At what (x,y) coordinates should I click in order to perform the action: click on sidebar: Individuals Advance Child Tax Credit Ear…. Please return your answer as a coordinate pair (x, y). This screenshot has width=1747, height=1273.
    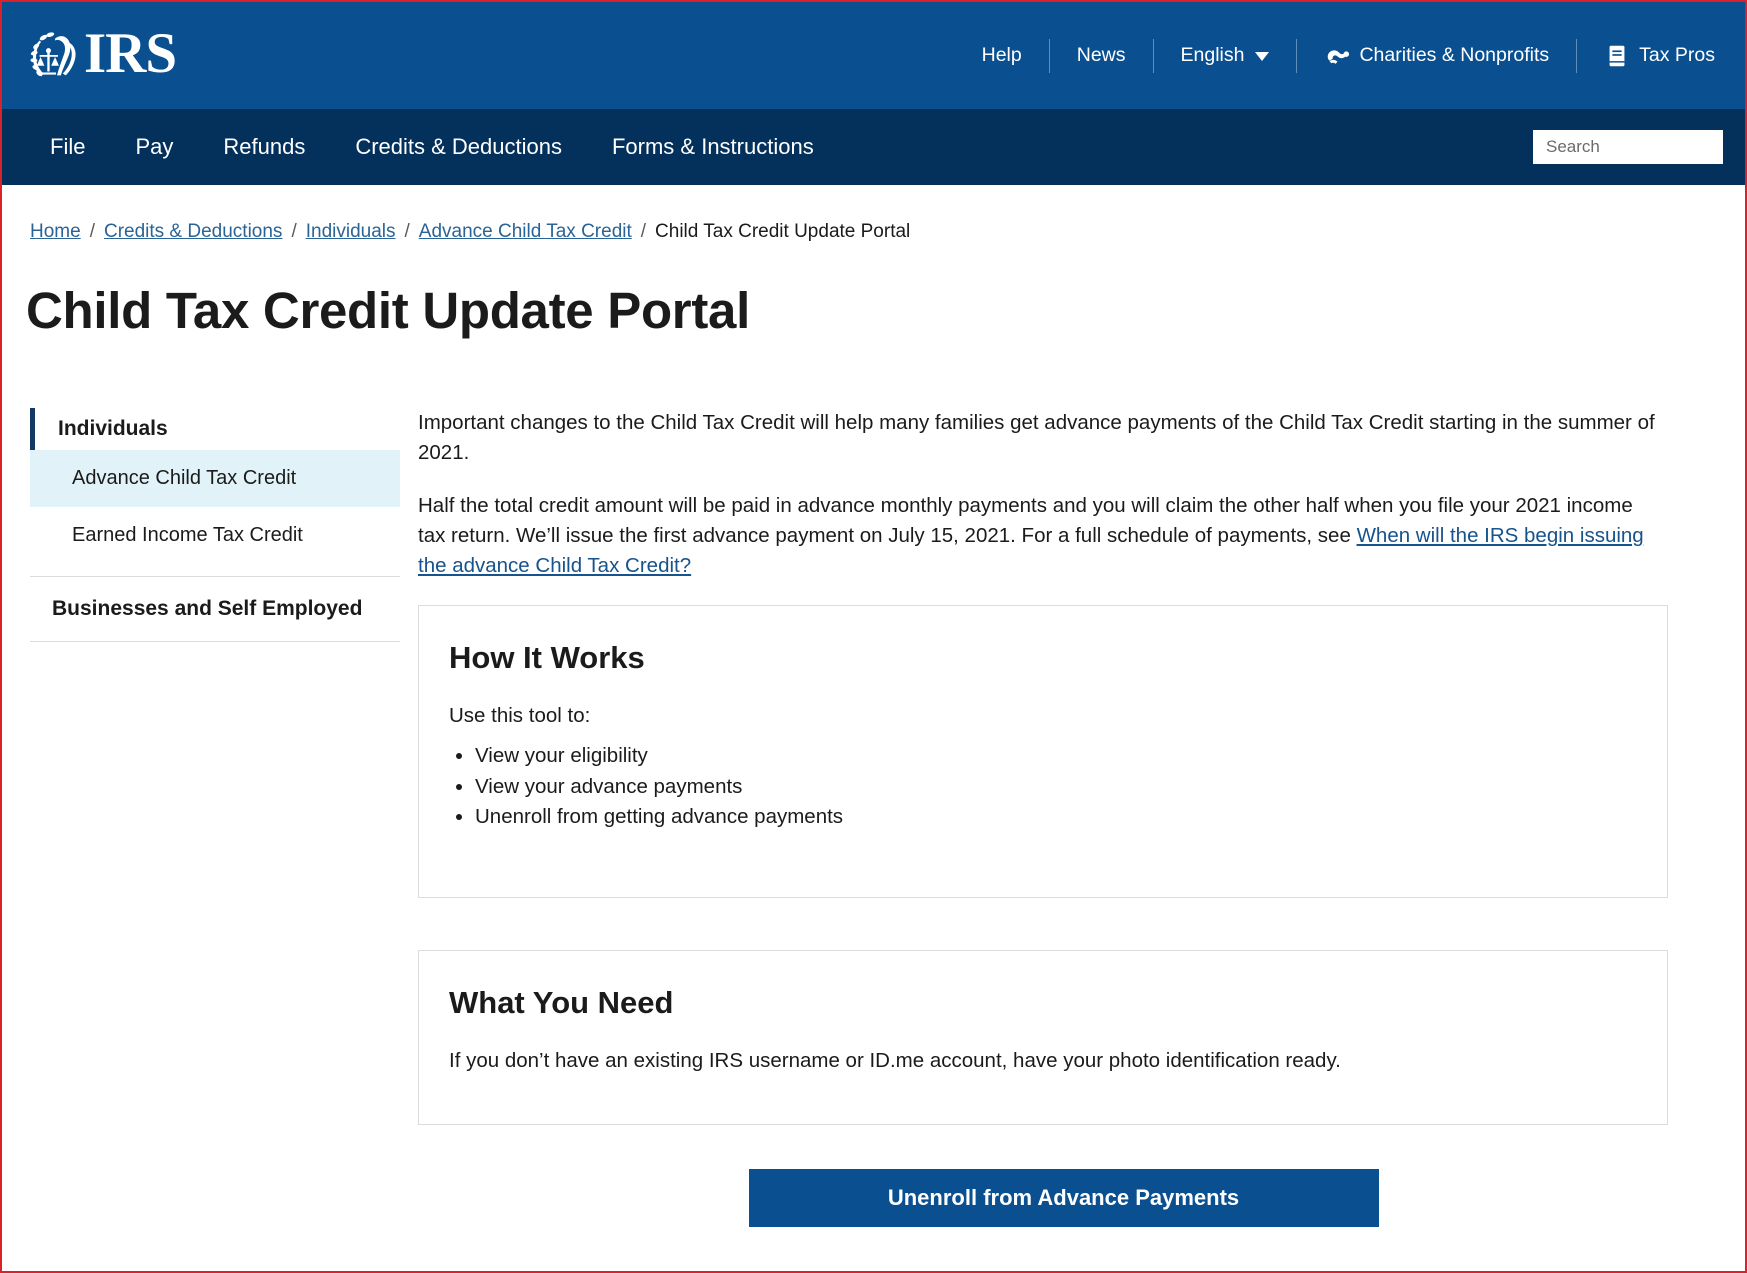
    Looking at the image, I should click on (201, 766).